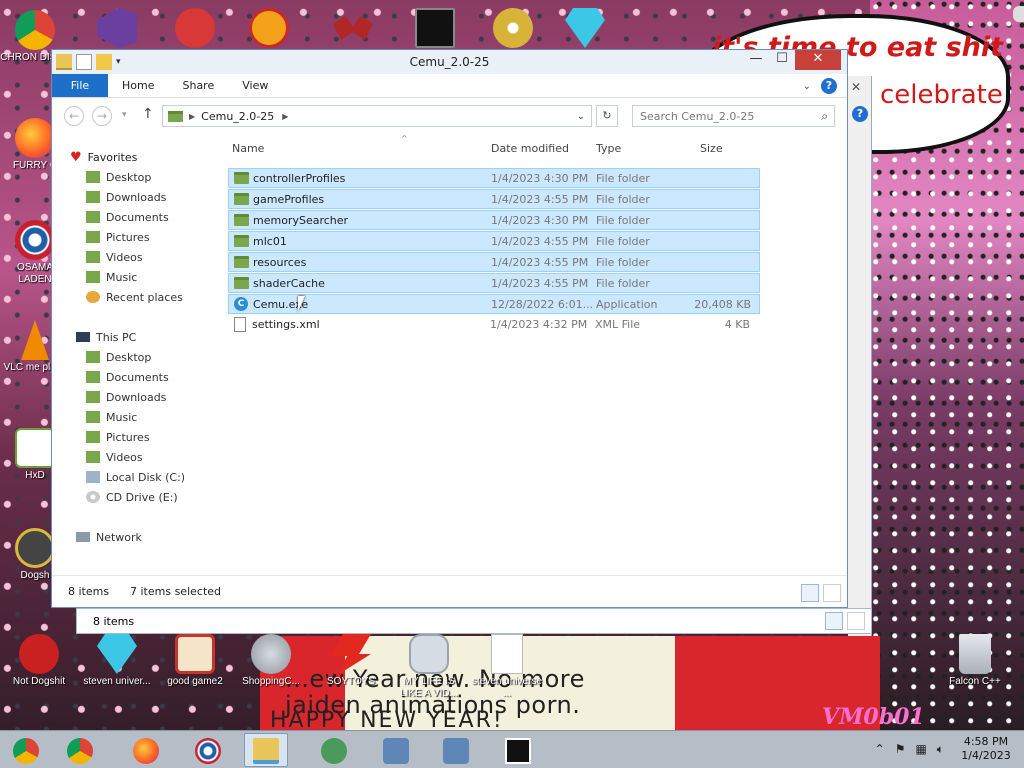 This screenshot has height=768, width=1024. Describe the element at coordinates (818, 60) in the screenshot. I see `close-button: ✕` at that location.